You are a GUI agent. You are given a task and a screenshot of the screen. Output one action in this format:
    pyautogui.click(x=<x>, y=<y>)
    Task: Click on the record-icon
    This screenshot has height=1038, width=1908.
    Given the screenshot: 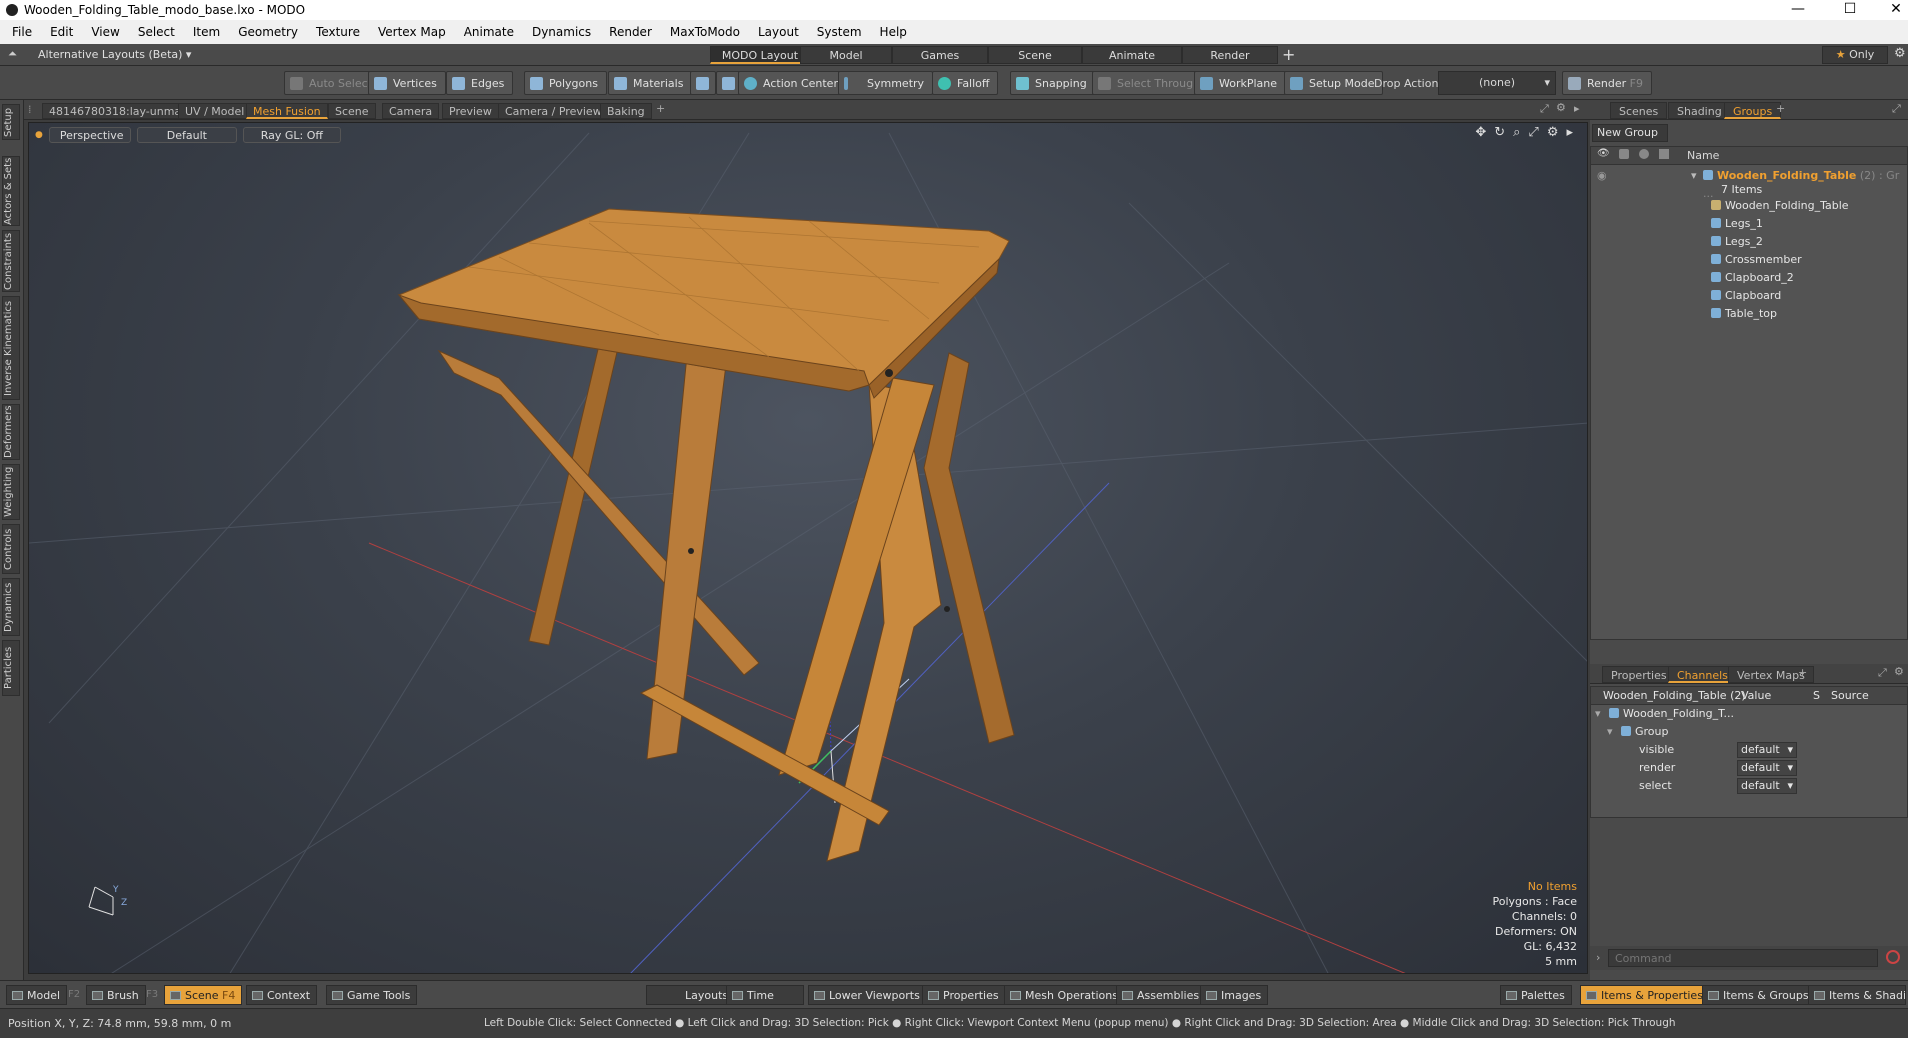 What is the action you would take?
    pyautogui.click(x=1893, y=957)
    